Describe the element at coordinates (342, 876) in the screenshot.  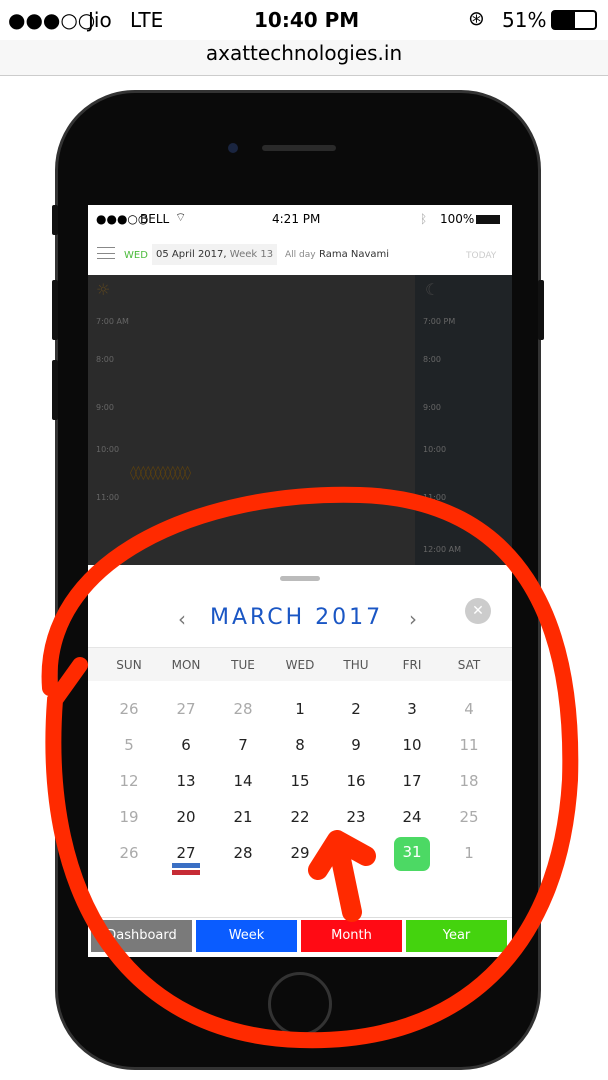
I see `annotation-arrow` at that location.